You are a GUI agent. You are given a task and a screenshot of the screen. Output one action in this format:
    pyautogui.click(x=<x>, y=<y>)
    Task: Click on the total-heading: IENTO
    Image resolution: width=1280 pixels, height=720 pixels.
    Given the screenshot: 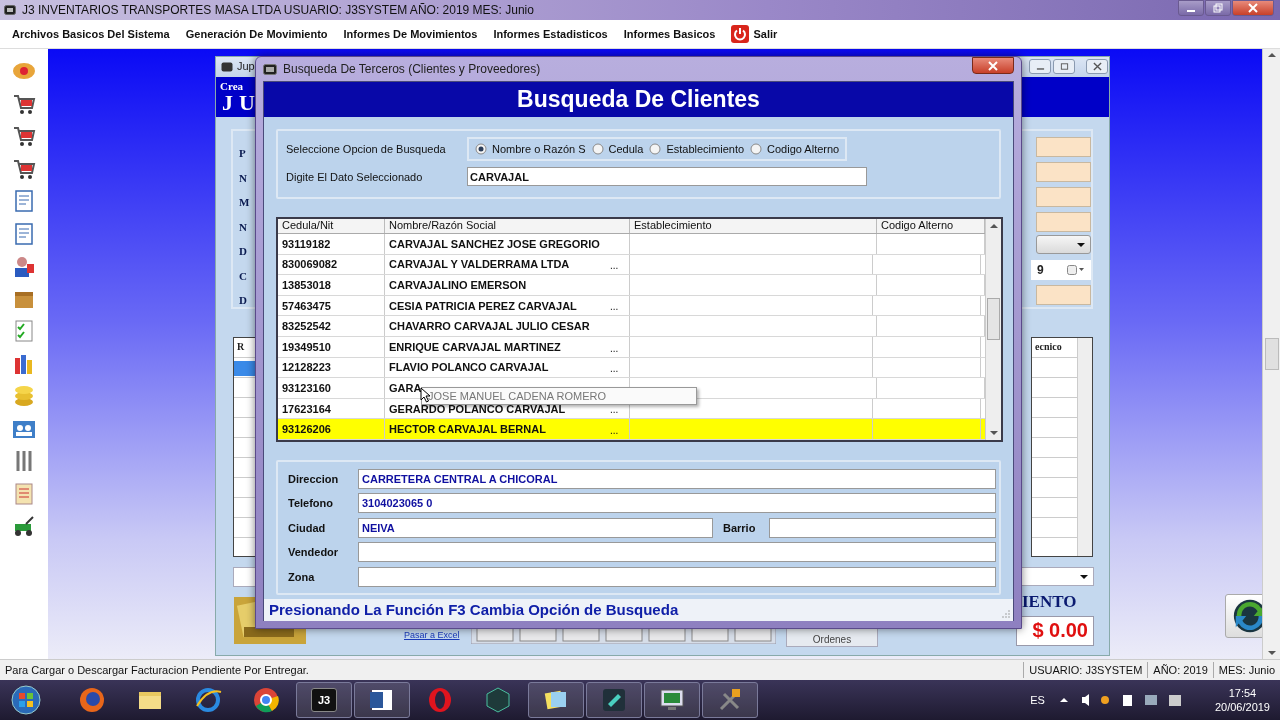 What is the action you would take?
    pyautogui.click(x=1049, y=602)
    